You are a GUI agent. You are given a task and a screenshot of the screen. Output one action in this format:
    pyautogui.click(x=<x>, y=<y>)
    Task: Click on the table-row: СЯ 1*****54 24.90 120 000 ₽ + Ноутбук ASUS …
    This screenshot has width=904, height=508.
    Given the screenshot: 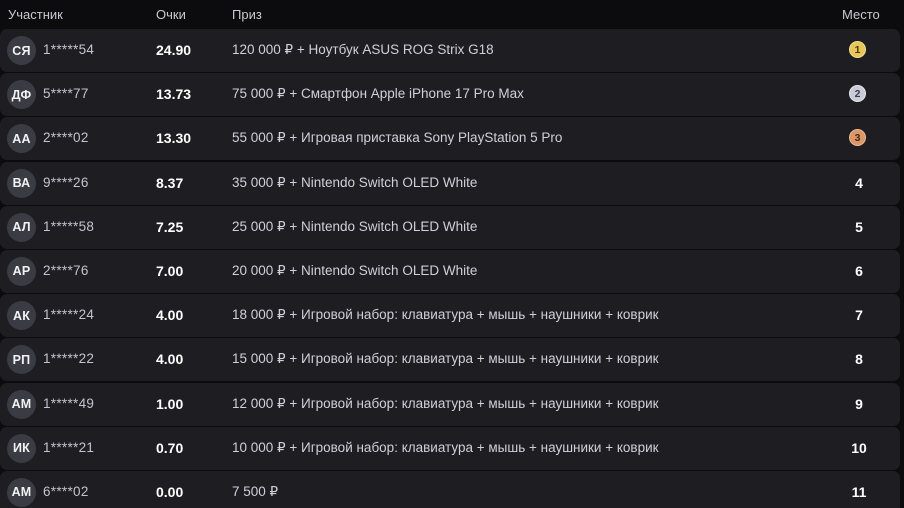 What is the action you would take?
    pyautogui.click(x=450, y=50)
    